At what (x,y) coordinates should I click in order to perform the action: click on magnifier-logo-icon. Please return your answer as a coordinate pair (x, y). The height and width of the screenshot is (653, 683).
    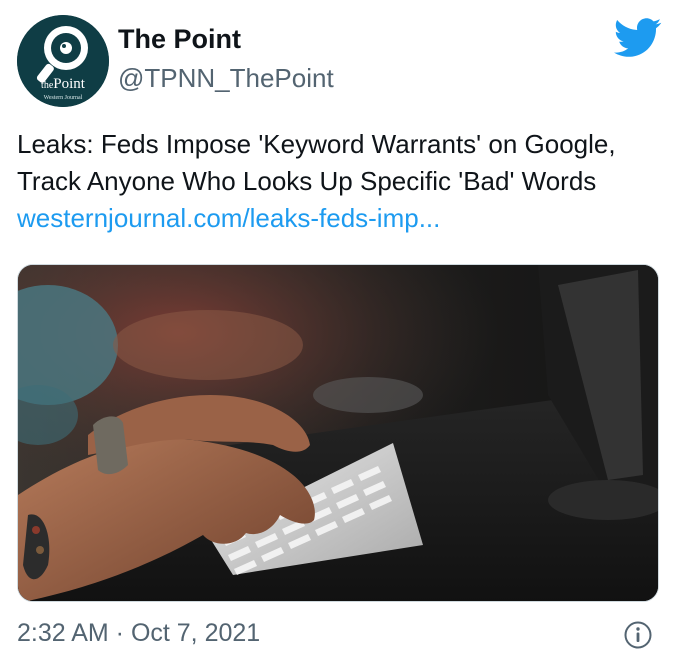
    Looking at the image, I should click on (63, 61).